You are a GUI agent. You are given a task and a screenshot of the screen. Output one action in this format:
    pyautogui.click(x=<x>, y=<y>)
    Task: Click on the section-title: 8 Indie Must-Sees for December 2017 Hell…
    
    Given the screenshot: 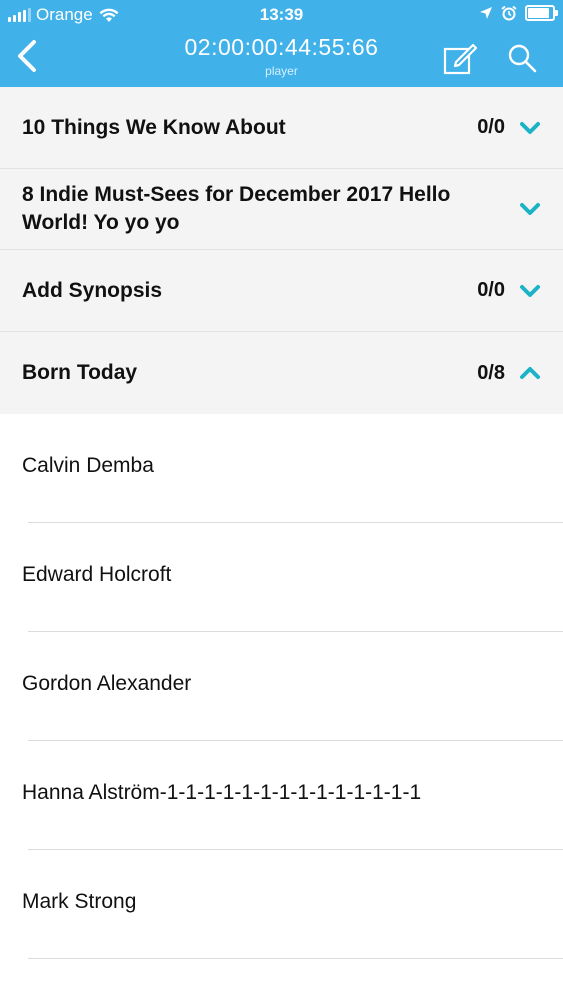 What is the action you would take?
    pyautogui.click(x=236, y=208)
    